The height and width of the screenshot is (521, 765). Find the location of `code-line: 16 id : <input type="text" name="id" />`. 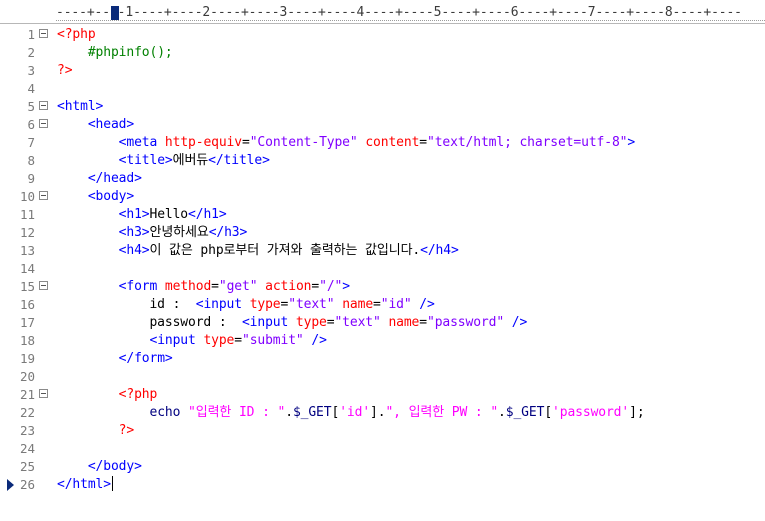

code-line: 16 id : <input type="text" name="id" /> is located at coordinates (382, 305).